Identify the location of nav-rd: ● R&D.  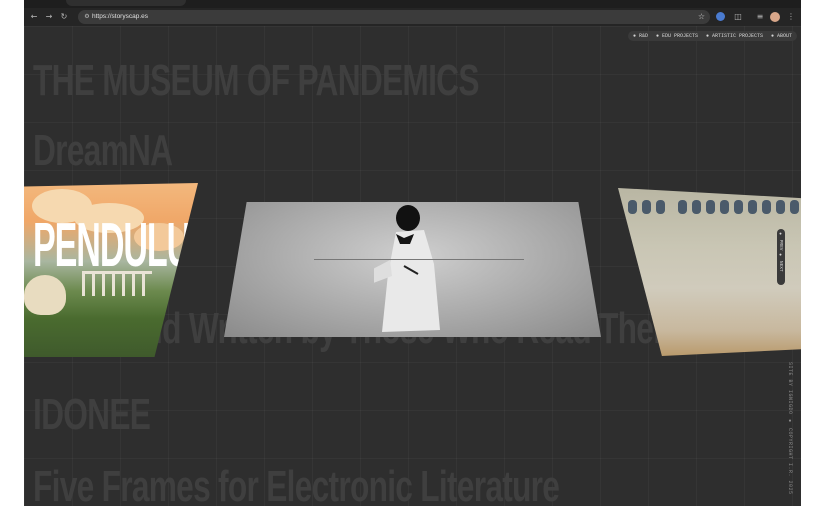
(640, 36).